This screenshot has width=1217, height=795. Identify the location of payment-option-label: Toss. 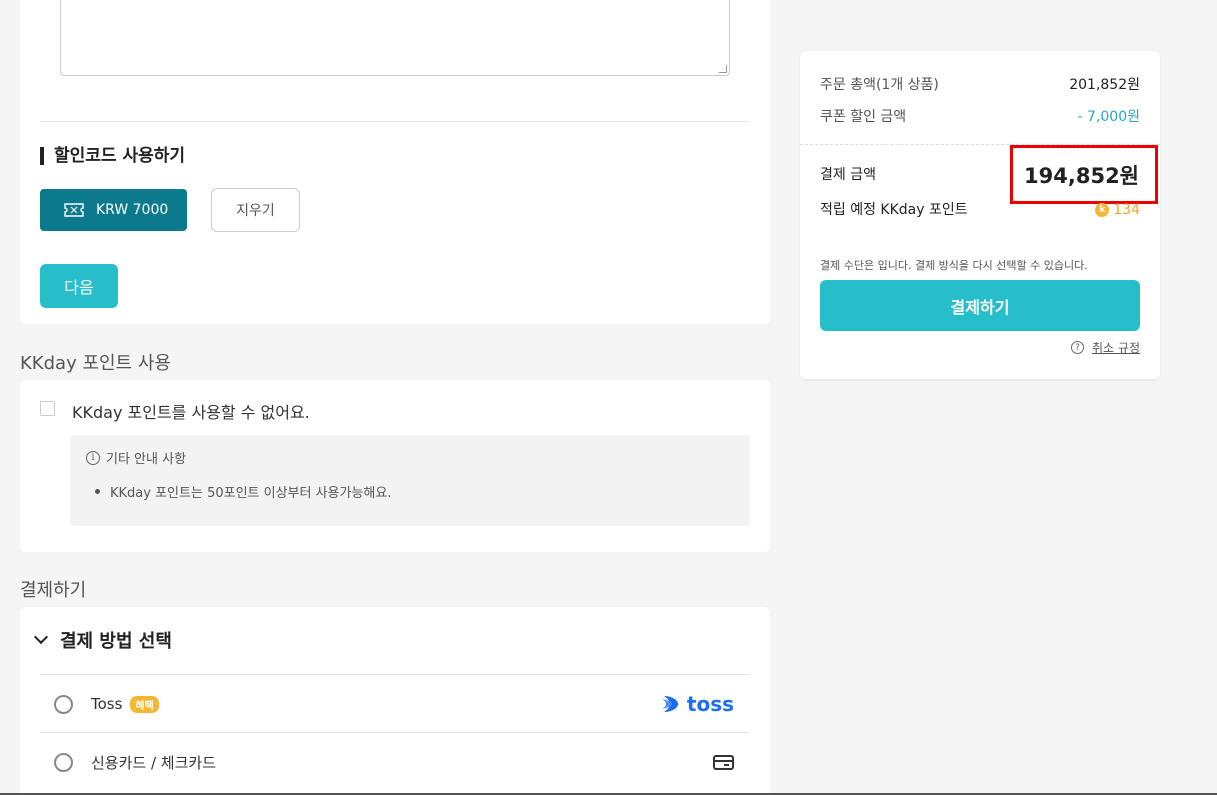
(107, 704).